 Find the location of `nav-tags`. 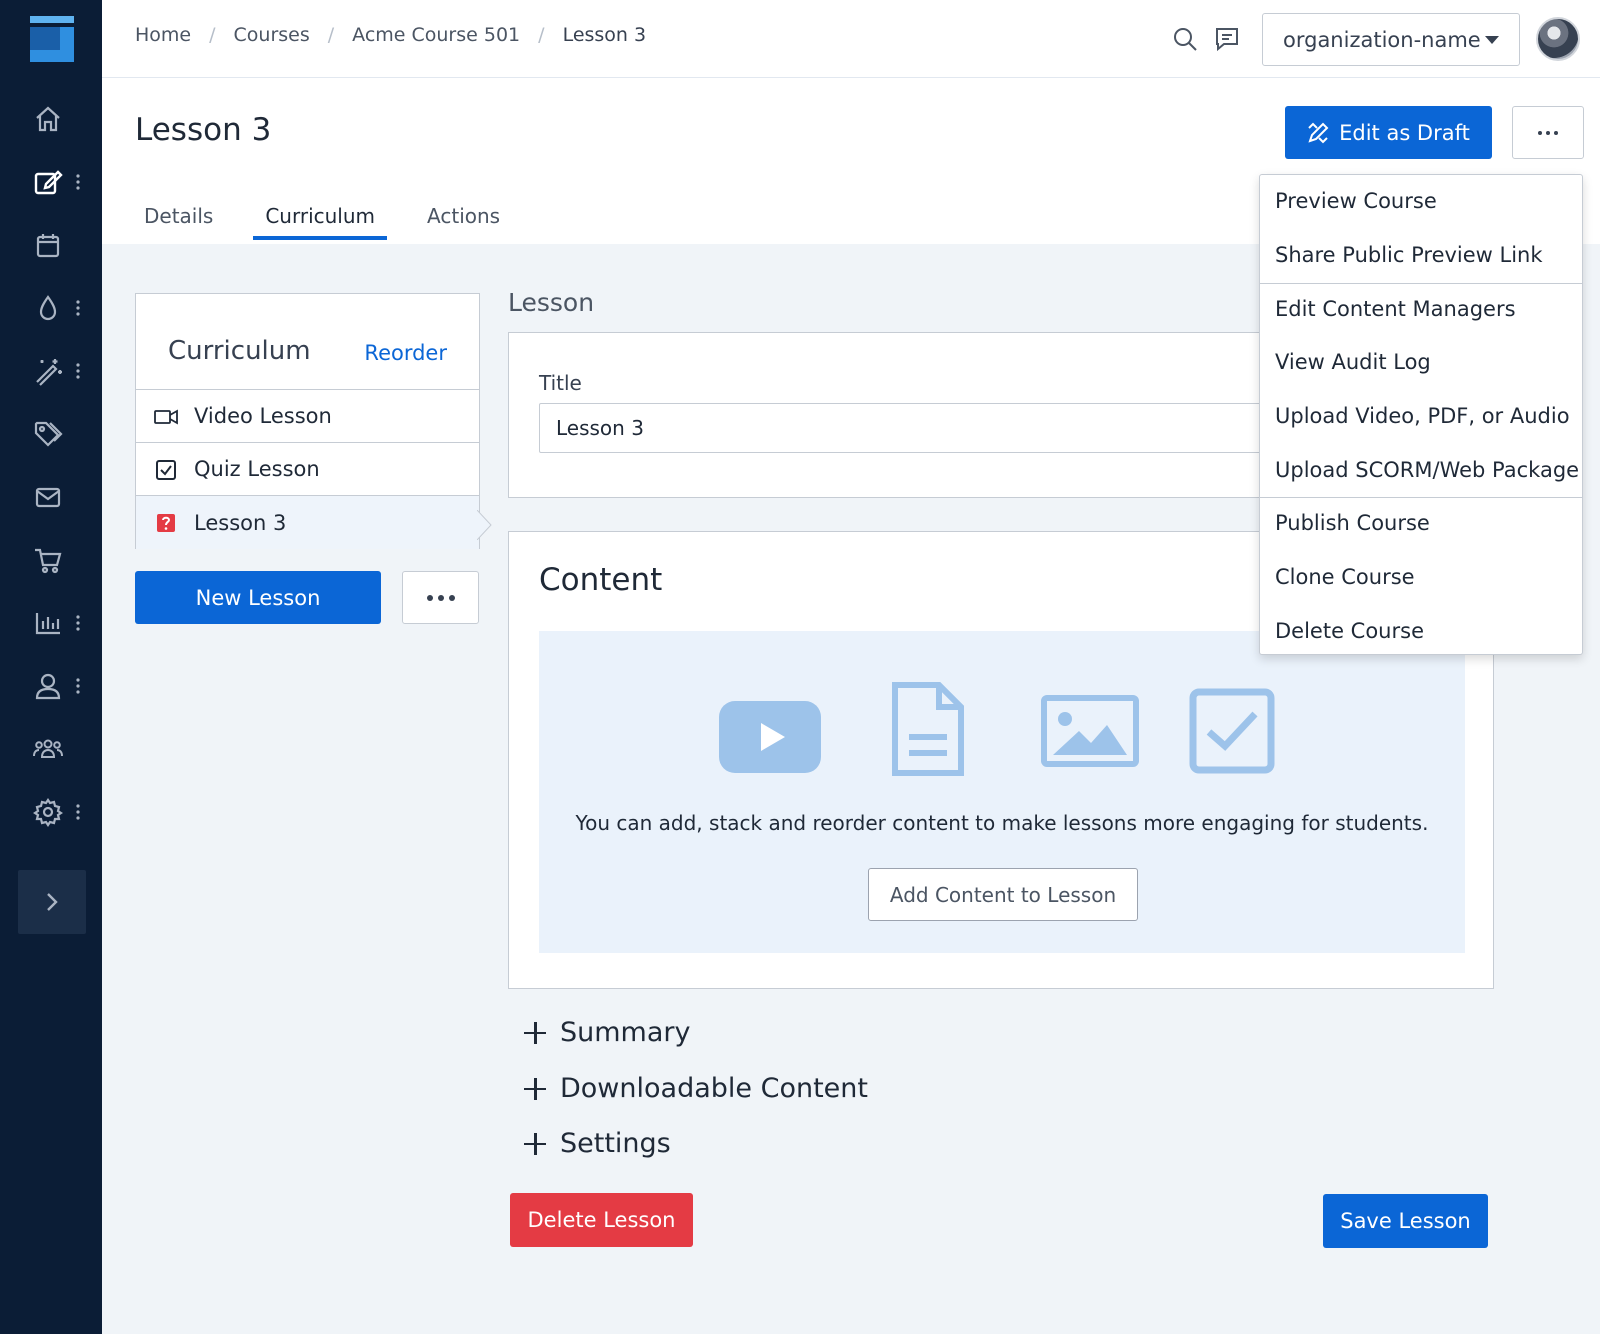

nav-tags is located at coordinates (51, 434).